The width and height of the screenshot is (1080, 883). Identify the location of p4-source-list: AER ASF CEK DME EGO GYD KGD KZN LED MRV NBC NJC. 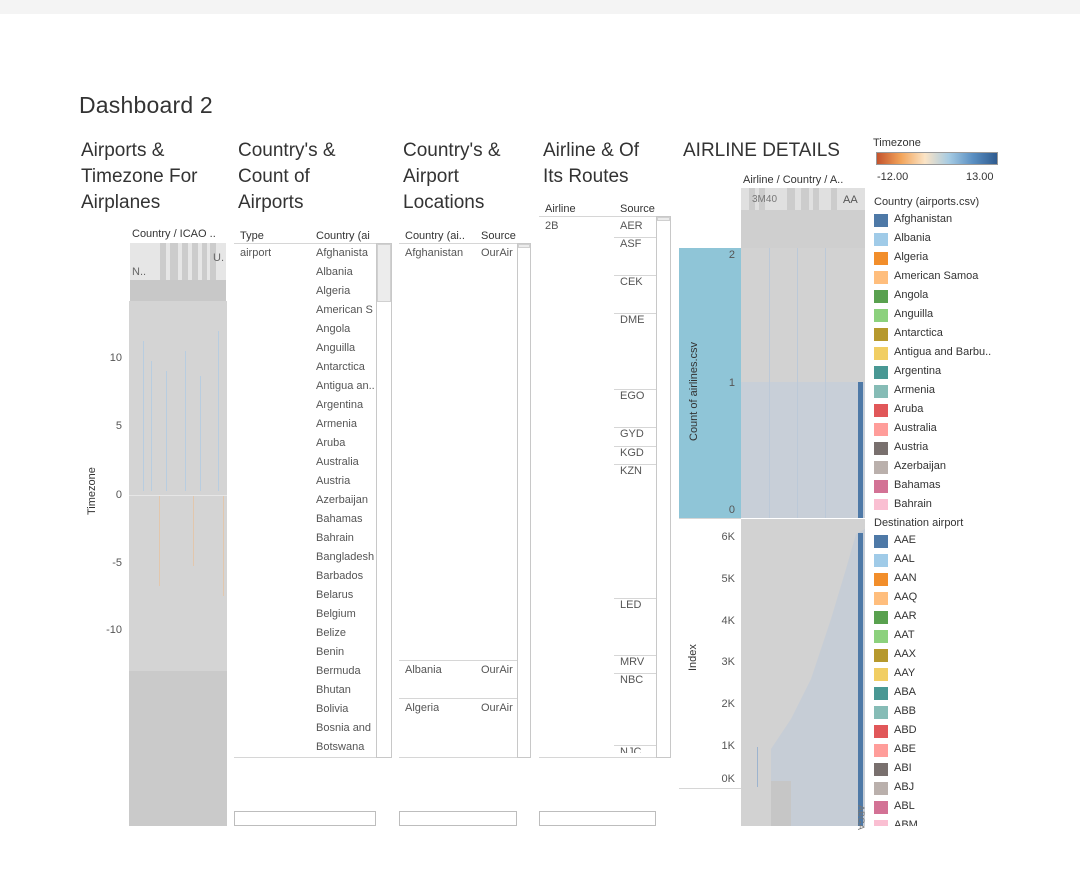
(635, 487).